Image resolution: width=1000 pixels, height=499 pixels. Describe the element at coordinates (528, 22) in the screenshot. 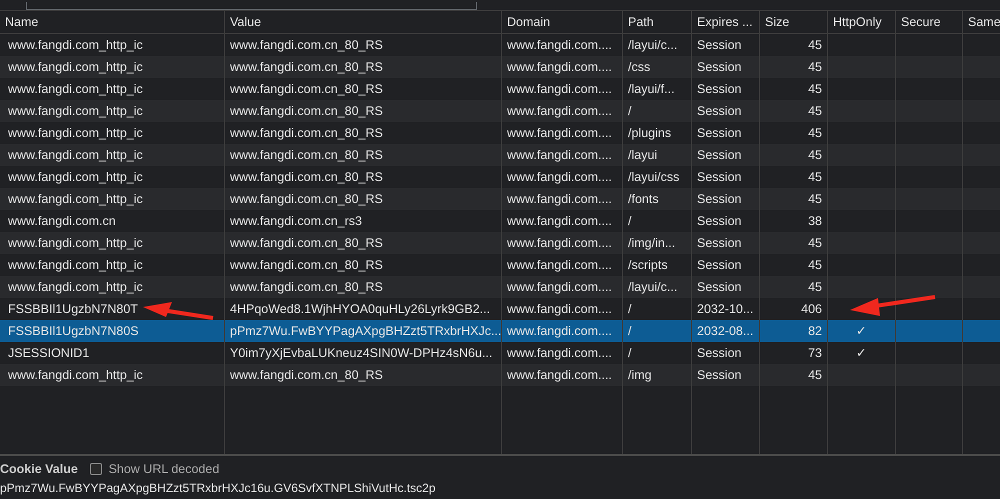

I see `column-header: Domain` at that location.